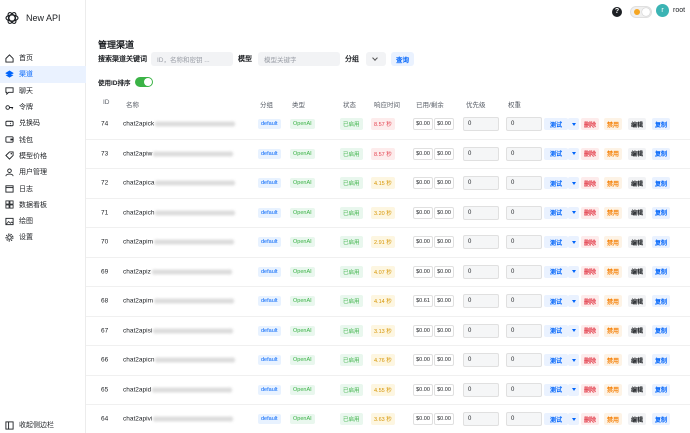 The image size is (690, 433). What do you see at coordinates (383, 301) in the screenshot?
I see `response-time-badge: 4.14 秒` at bounding box center [383, 301].